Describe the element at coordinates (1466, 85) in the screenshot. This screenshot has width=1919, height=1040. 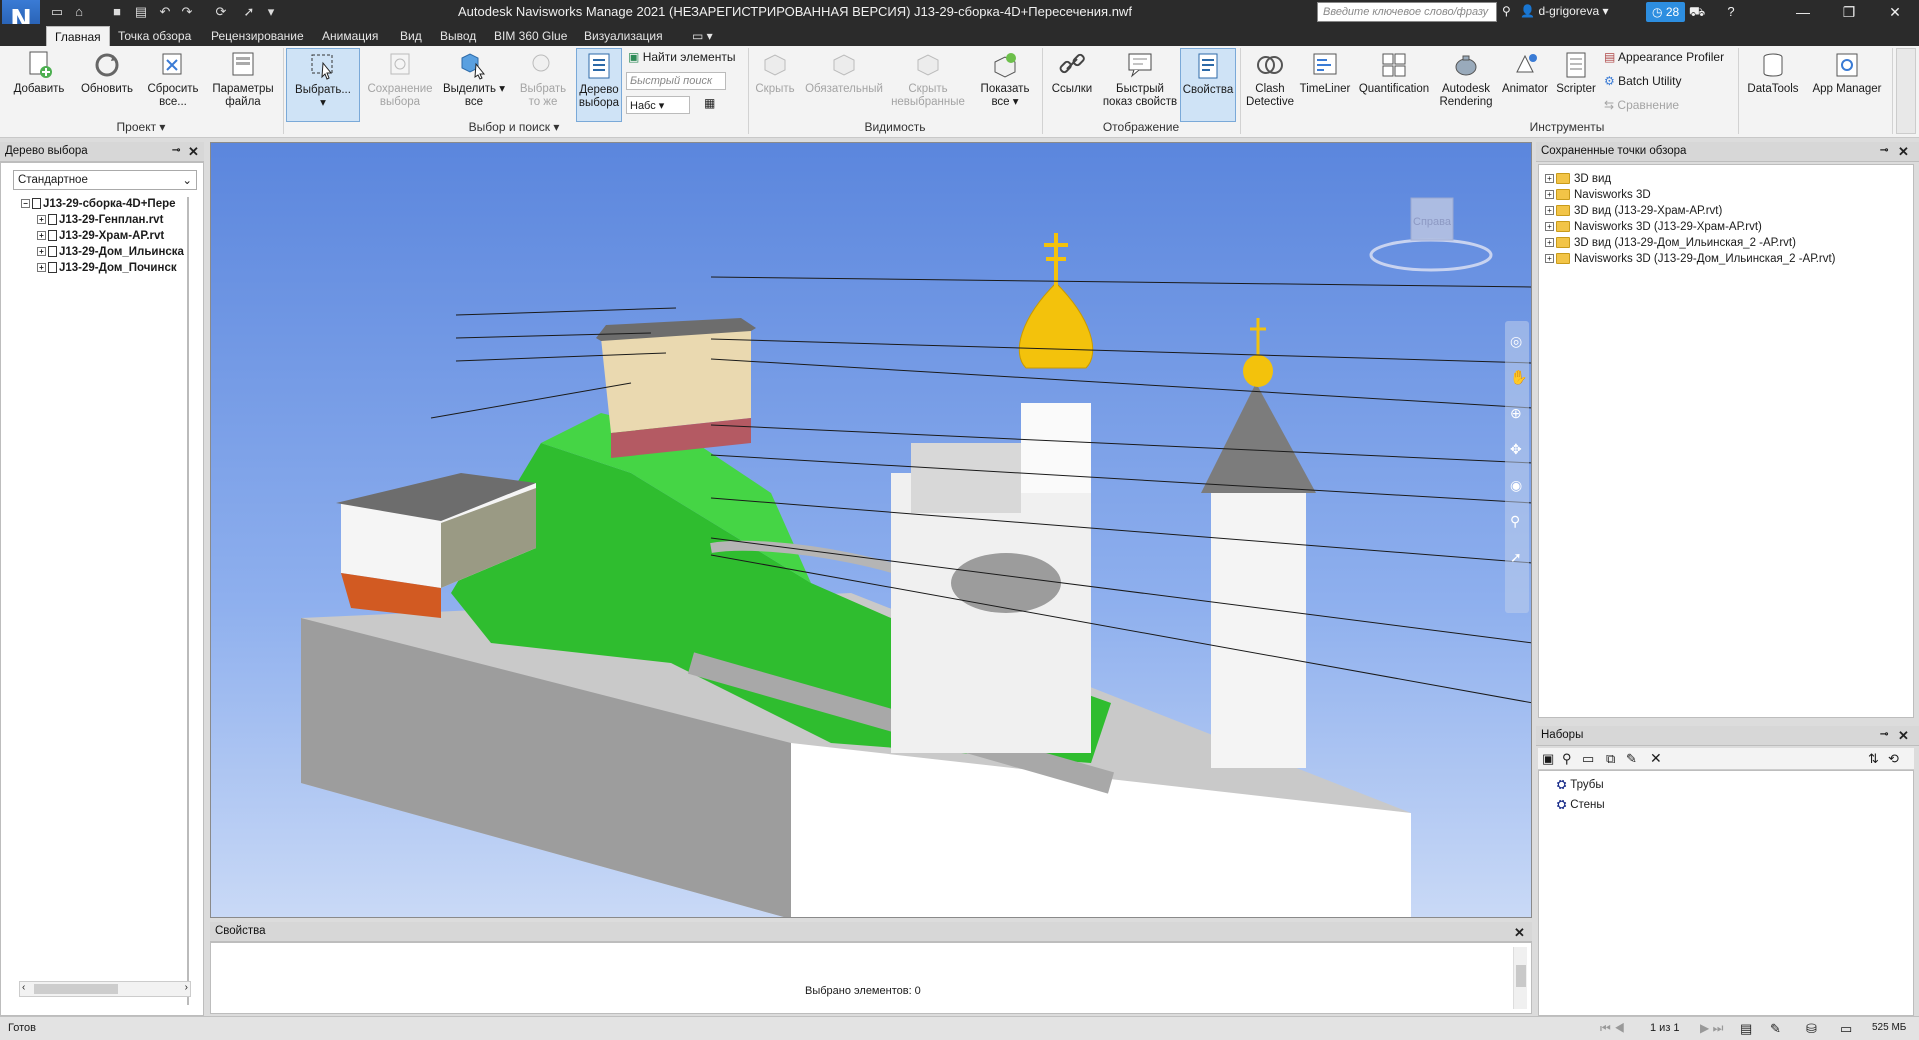
I see `autodesk-rendering-button: Autodesk Rendering` at that location.